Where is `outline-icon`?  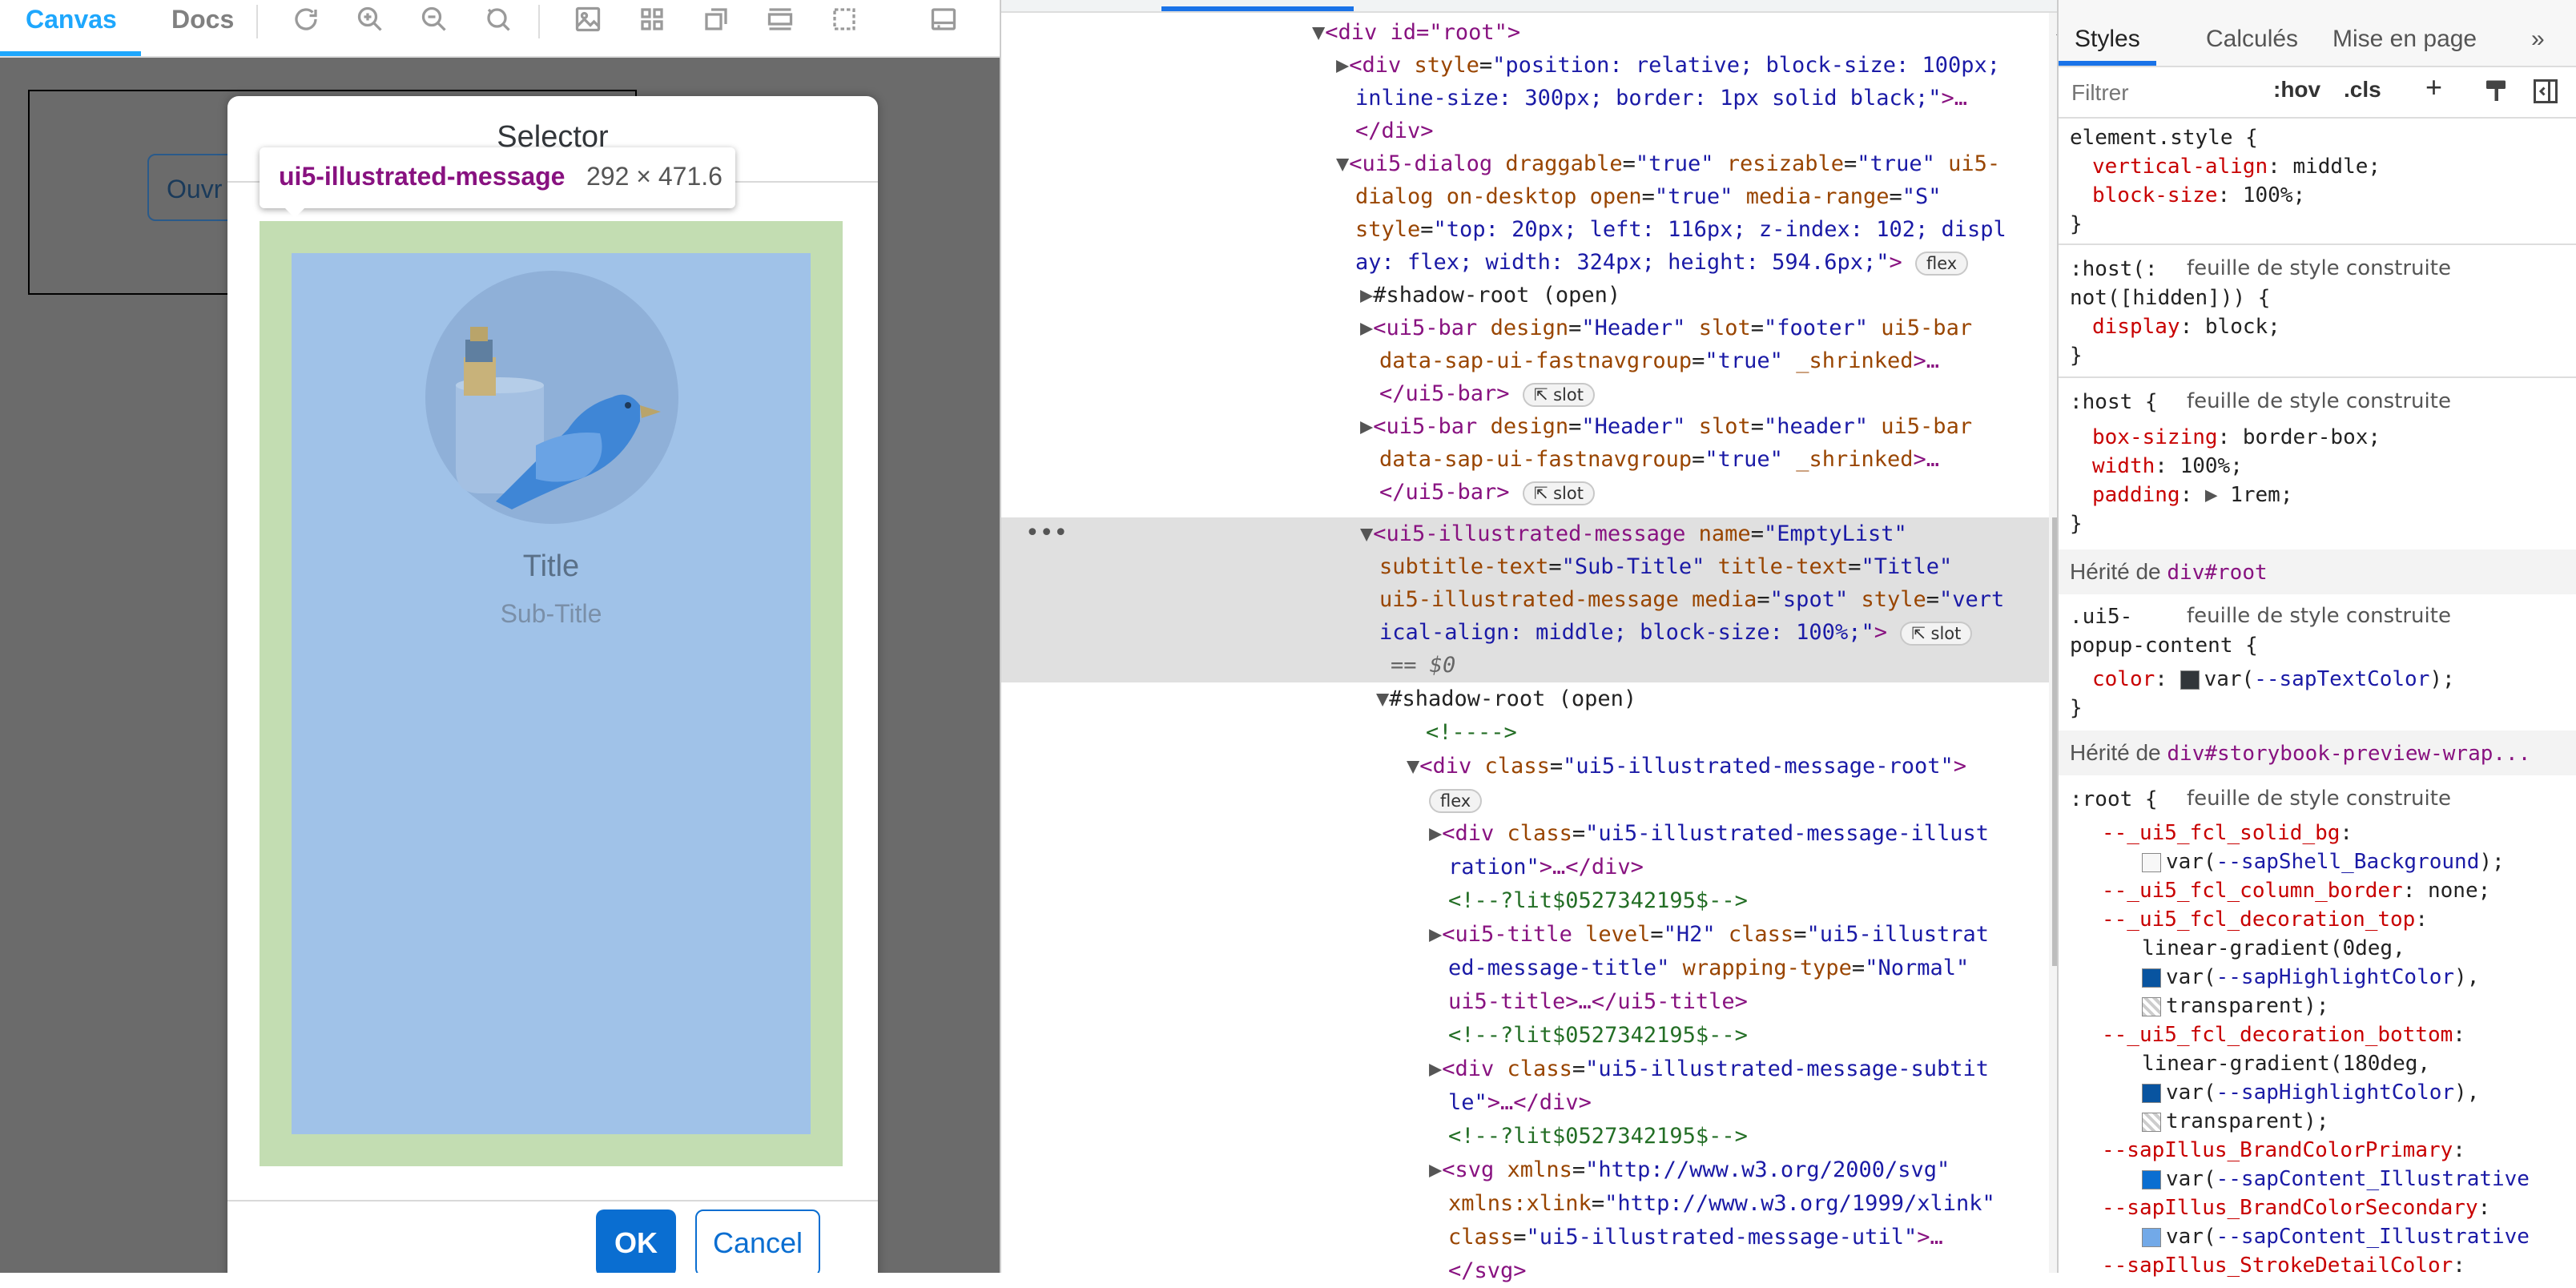
outline-icon is located at coordinates (845, 19).